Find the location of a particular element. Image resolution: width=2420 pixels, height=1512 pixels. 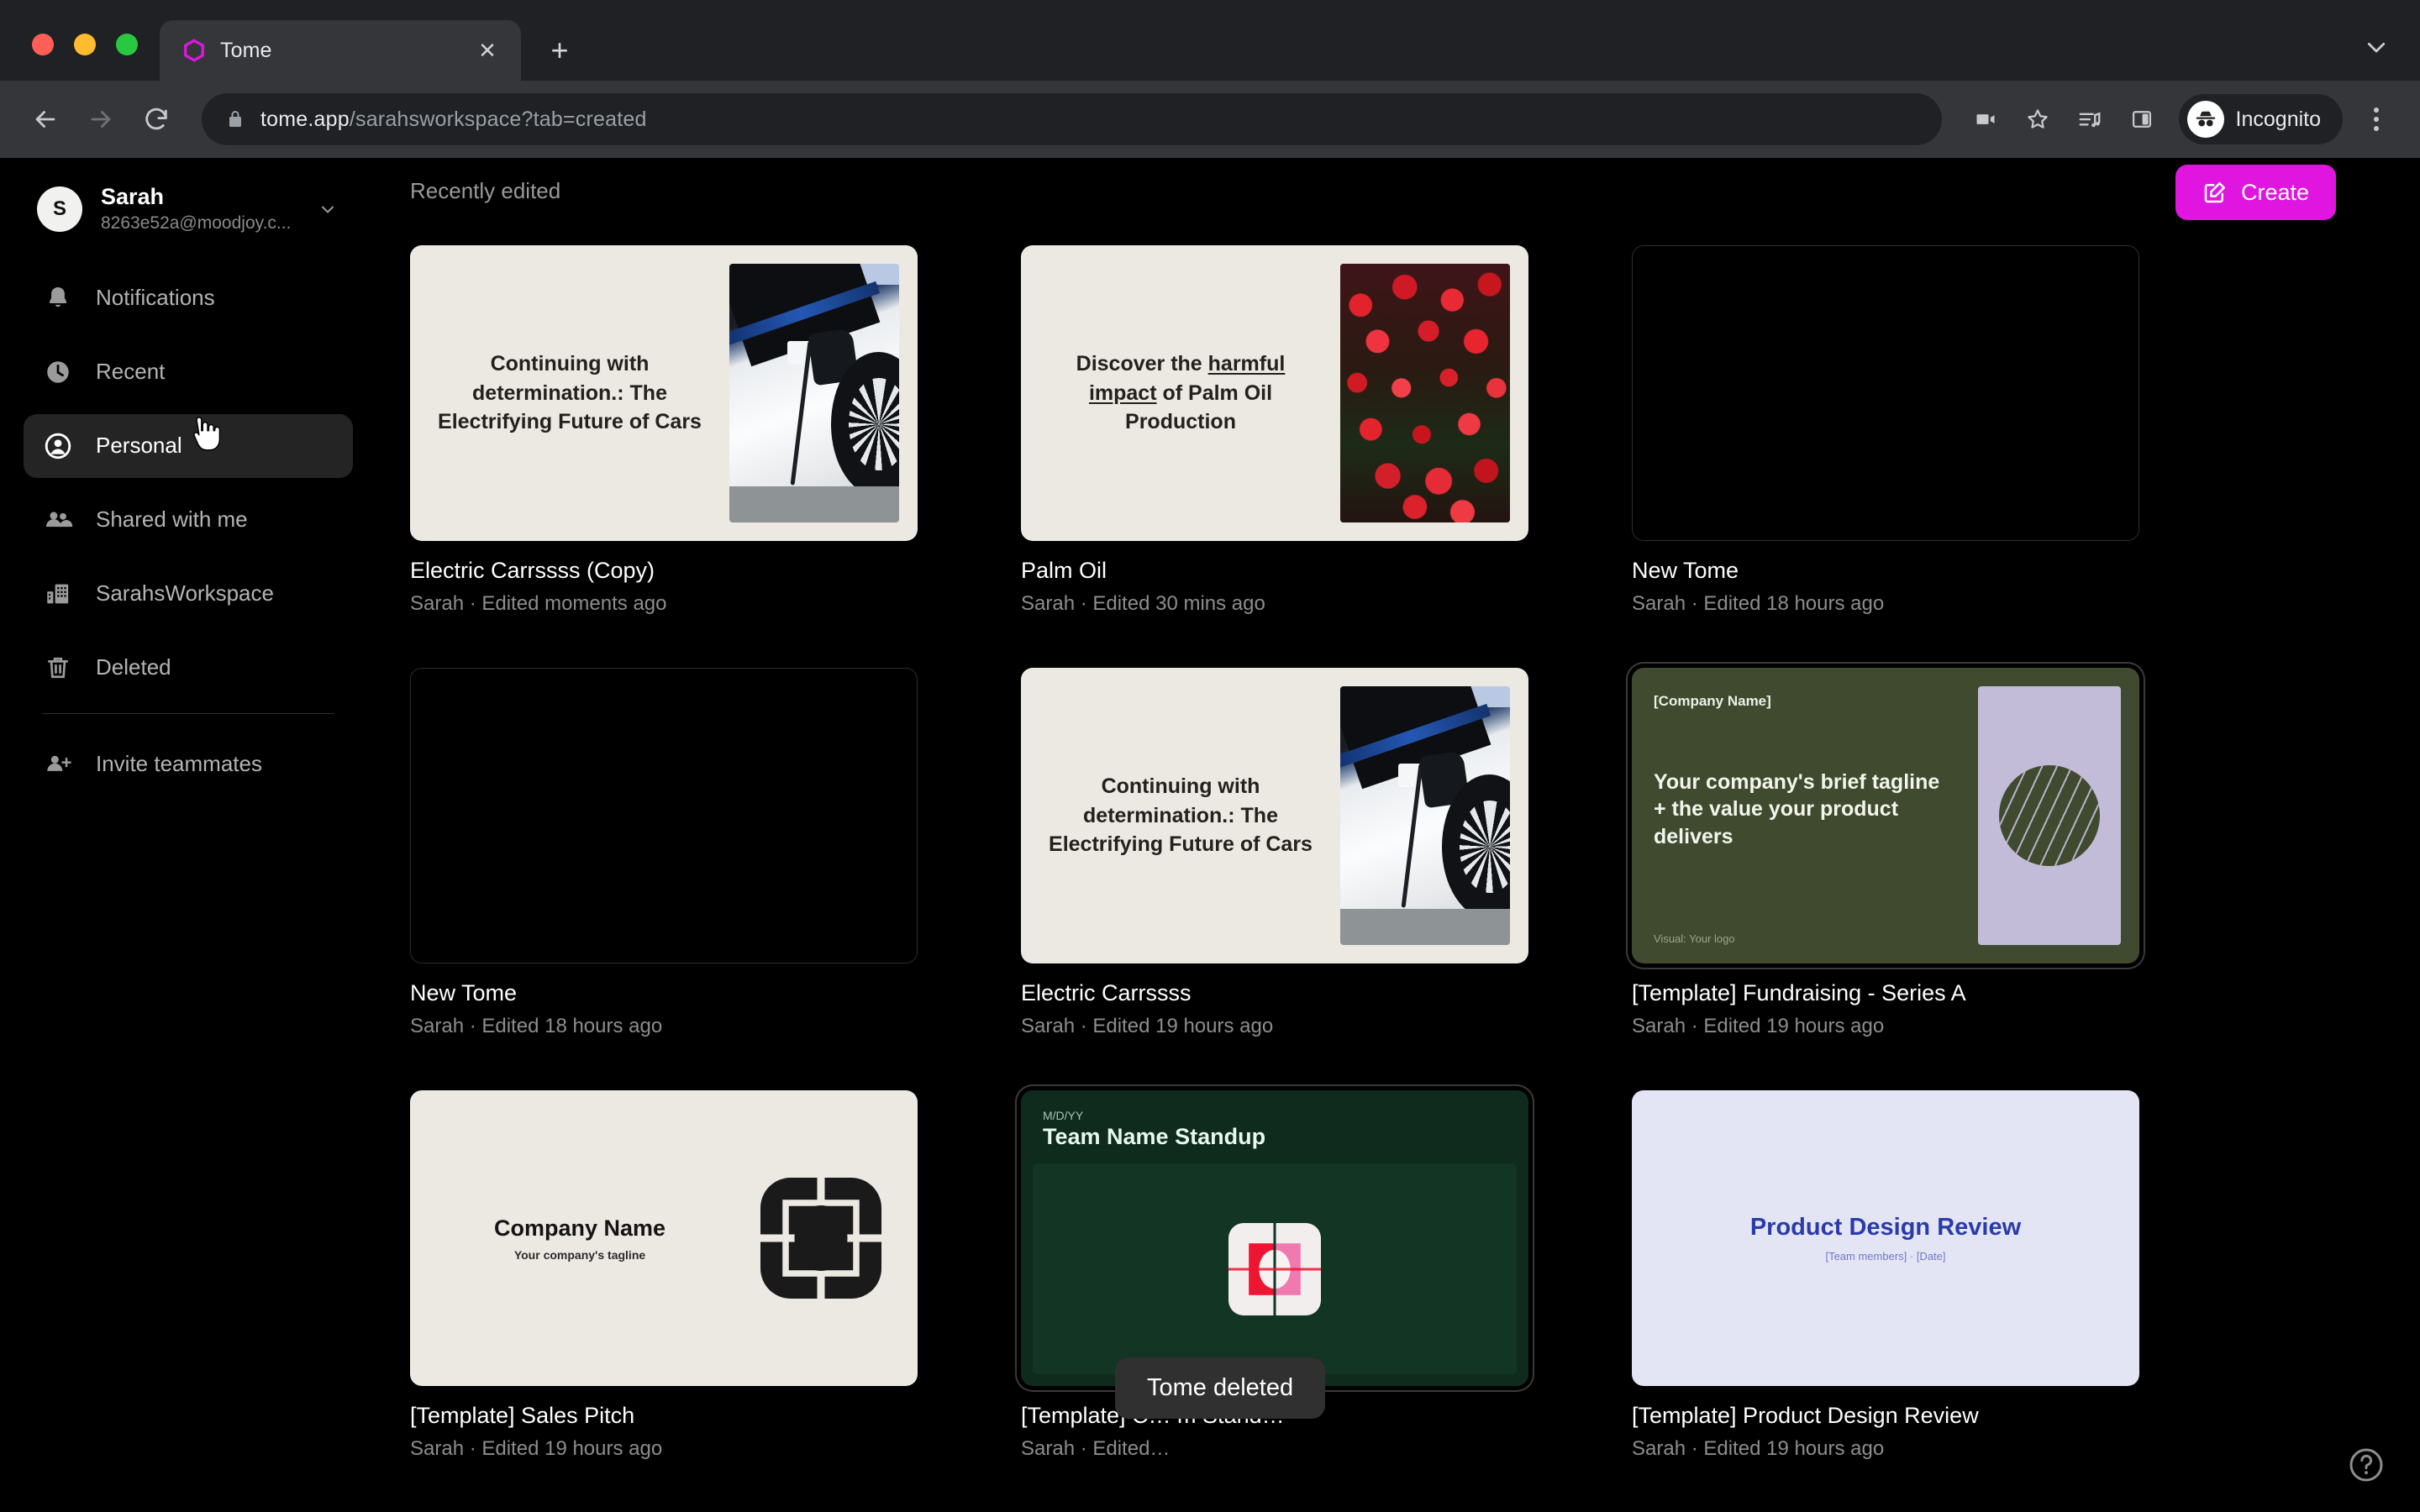

tome-title: [Template] Product Design Review is located at coordinates (1805, 1416).